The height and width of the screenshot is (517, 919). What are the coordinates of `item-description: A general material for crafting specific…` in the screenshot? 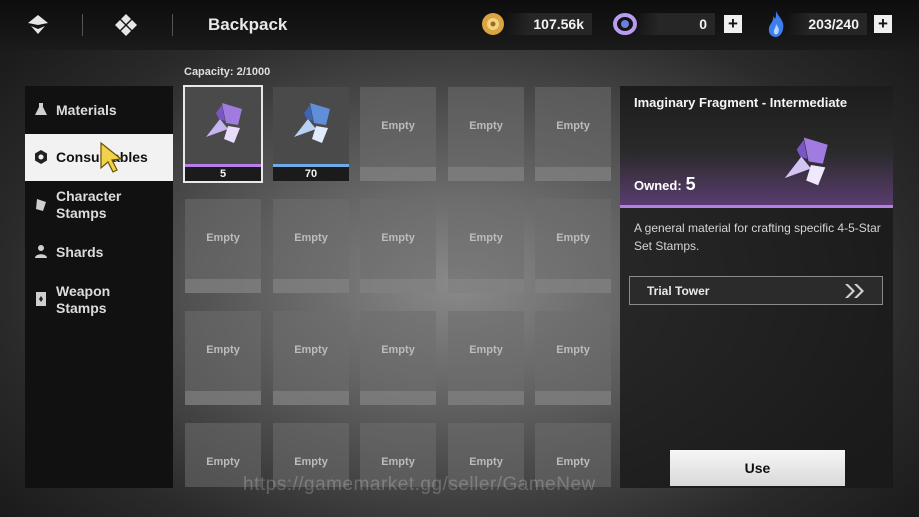 It's located at (757, 237).